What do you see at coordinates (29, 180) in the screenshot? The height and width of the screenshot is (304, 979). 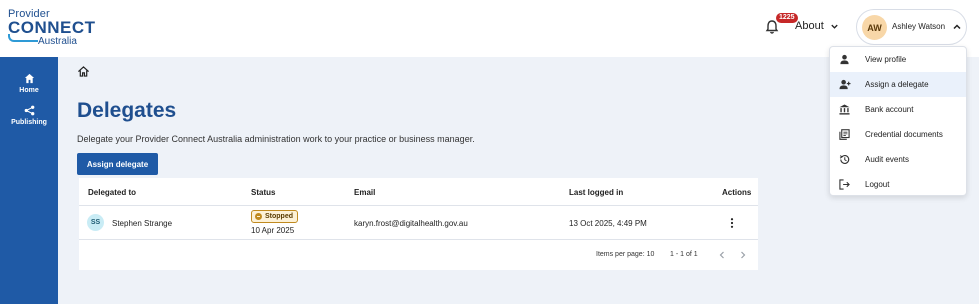 I see `sidebar: Home Publishing` at bounding box center [29, 180].